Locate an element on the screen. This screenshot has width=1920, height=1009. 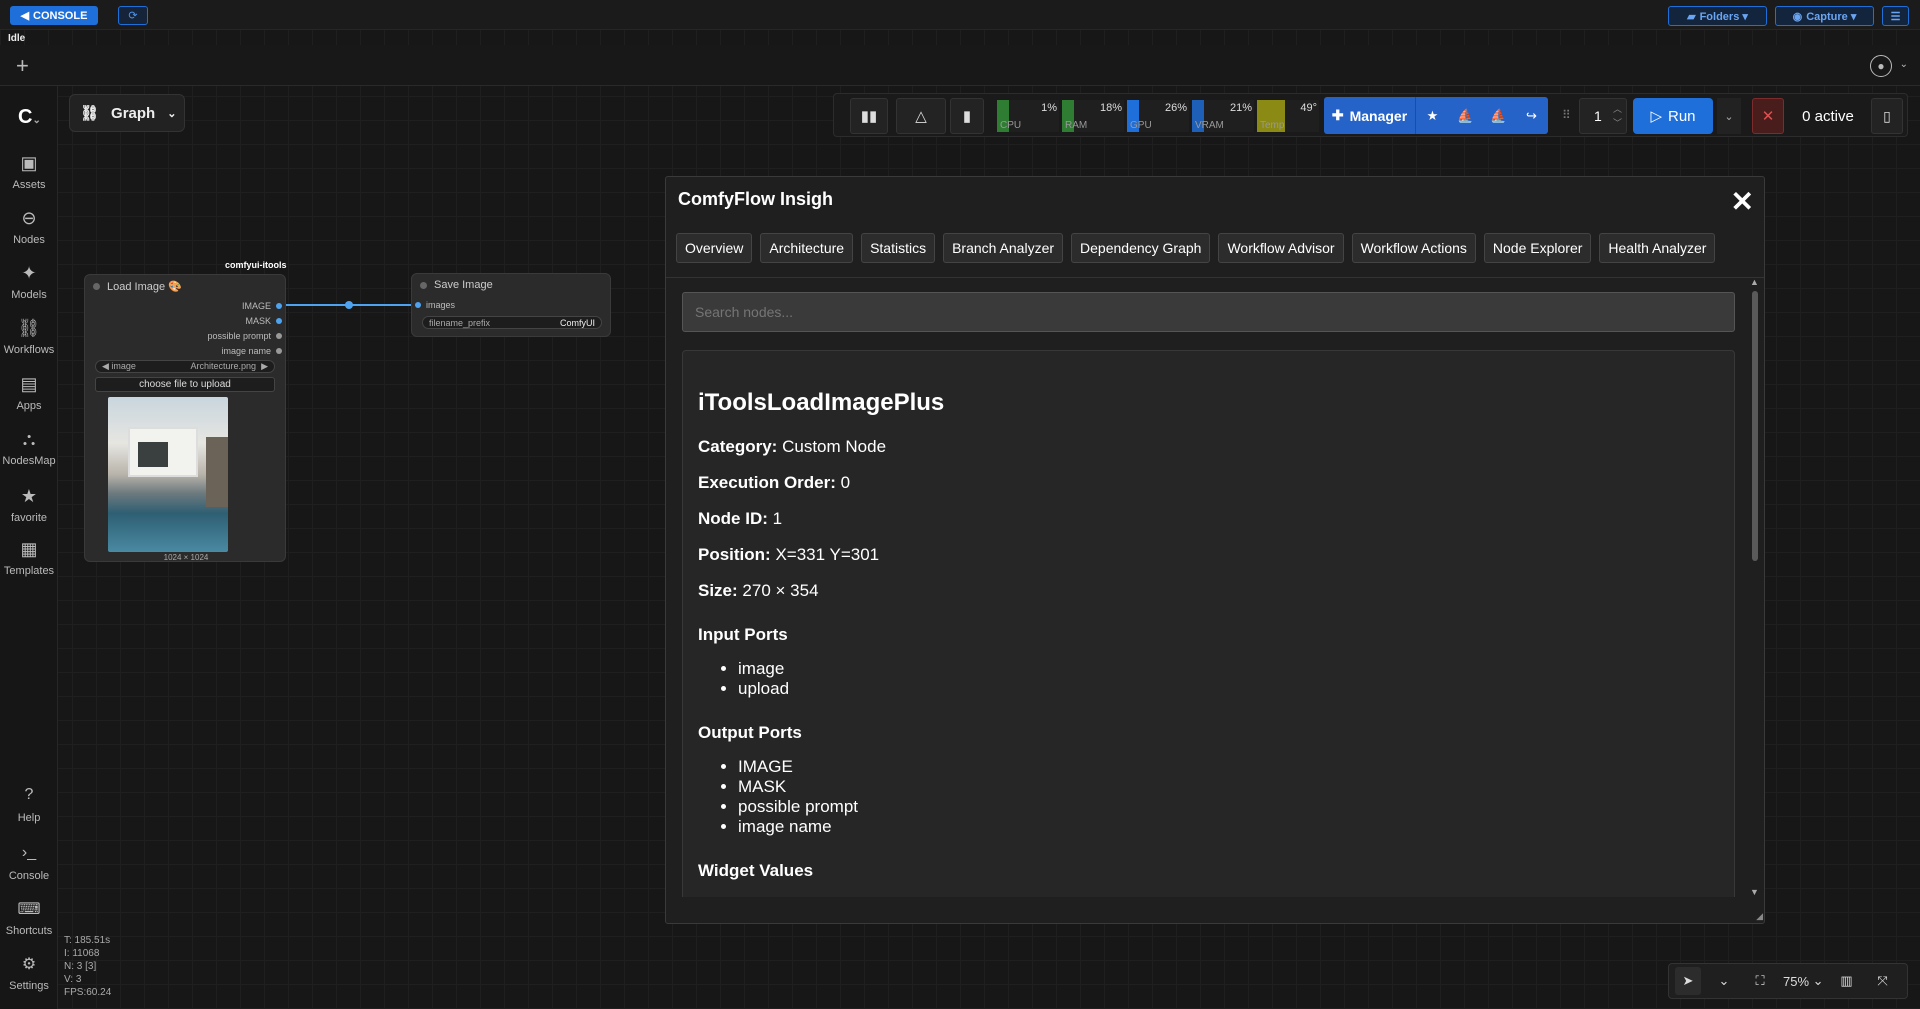
node-title: Load Image 🎨 is located at coordinates (185, 286).